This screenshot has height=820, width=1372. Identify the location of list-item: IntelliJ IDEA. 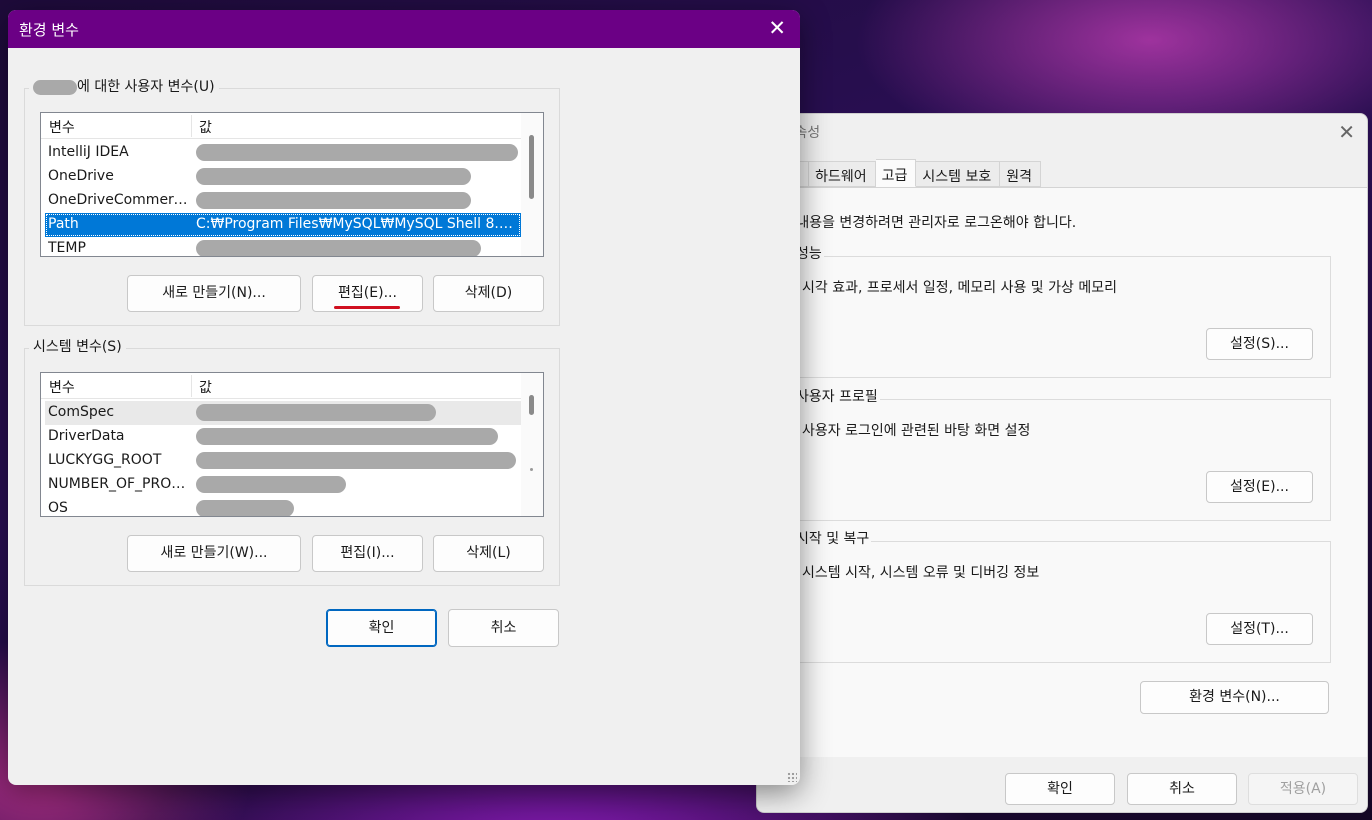
(283, 153).